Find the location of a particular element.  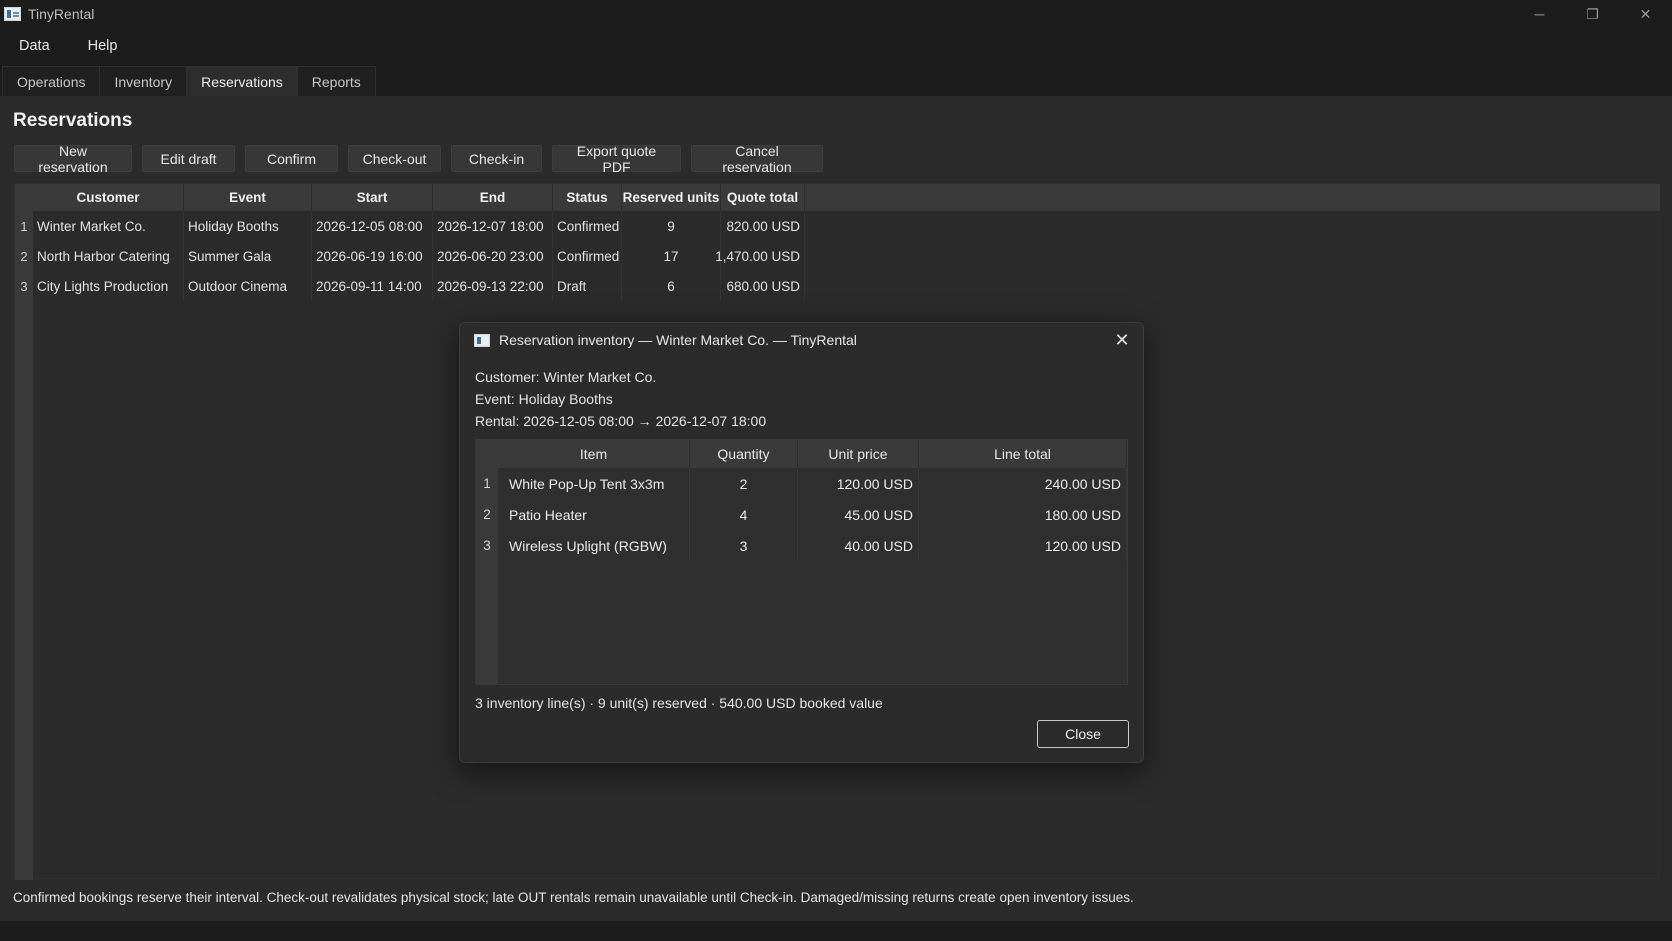

cell-unit-price: 40.00 USD is located at coordinates (858, 545).